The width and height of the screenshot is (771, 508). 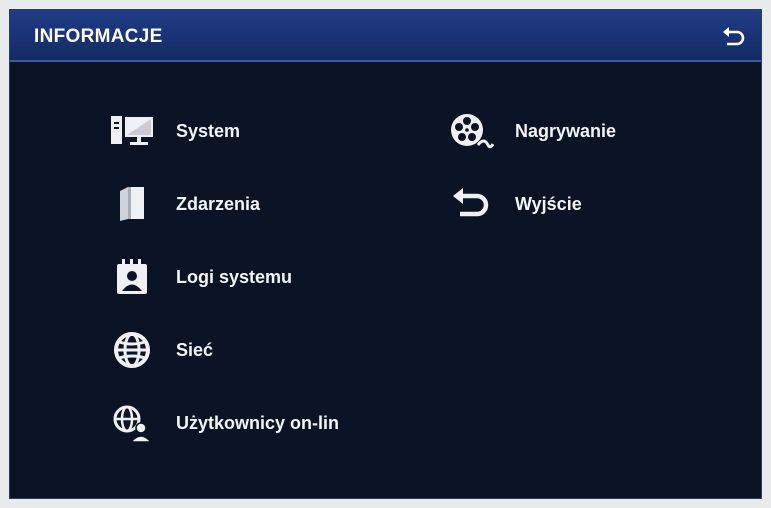 I want to click on menu-item-label: Zdarzenia, so click(x=218, y=203).